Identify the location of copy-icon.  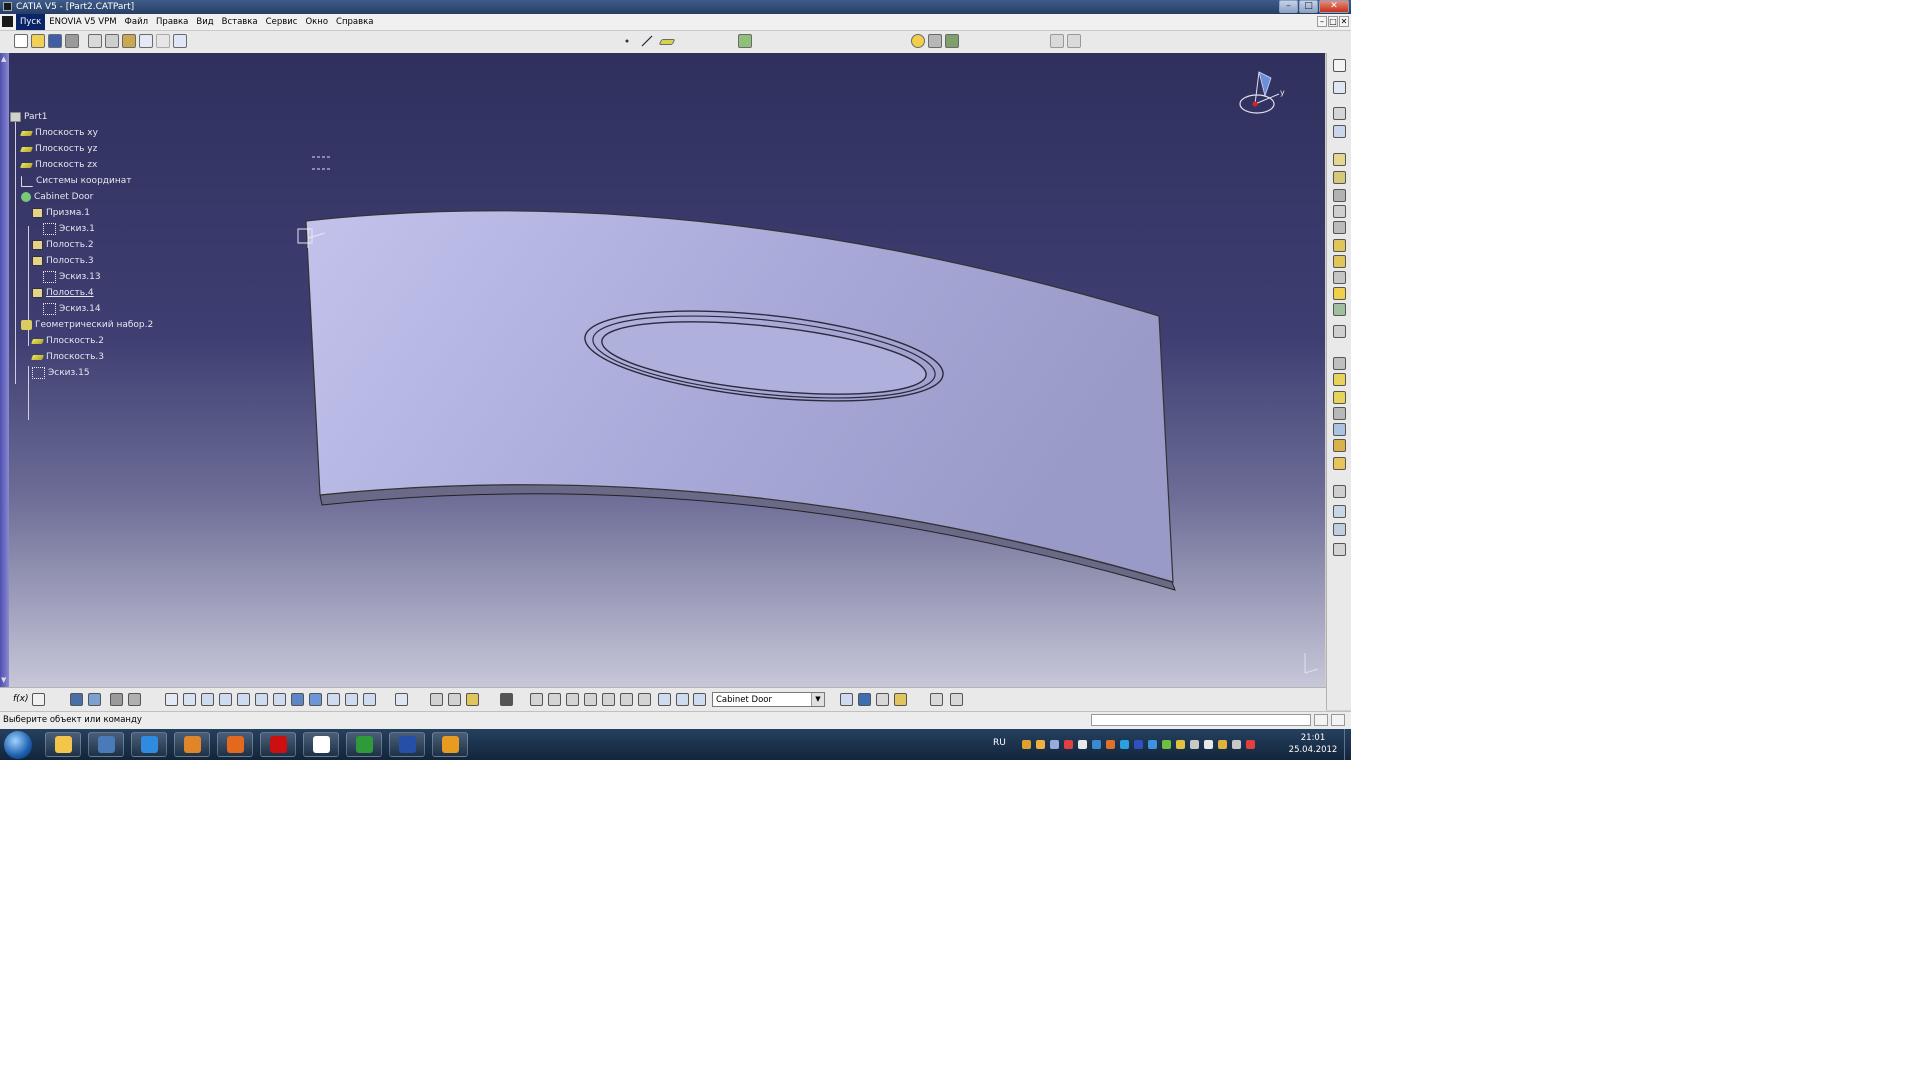
(112, 41).